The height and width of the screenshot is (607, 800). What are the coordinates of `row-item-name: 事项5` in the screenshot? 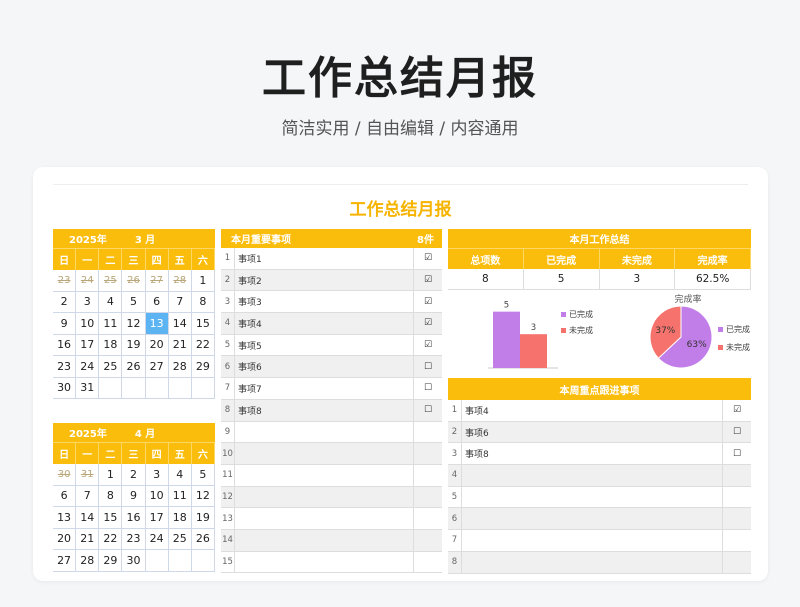 It's located at (324, 345).